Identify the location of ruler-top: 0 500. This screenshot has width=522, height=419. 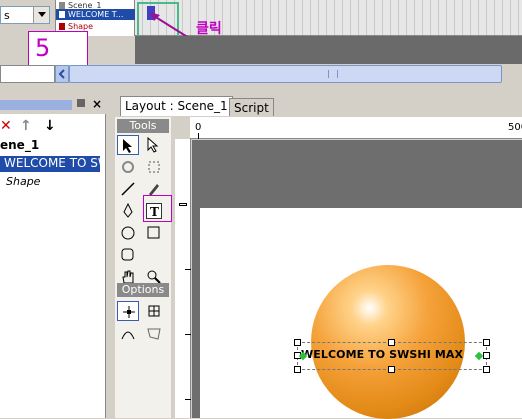
(356, 128).